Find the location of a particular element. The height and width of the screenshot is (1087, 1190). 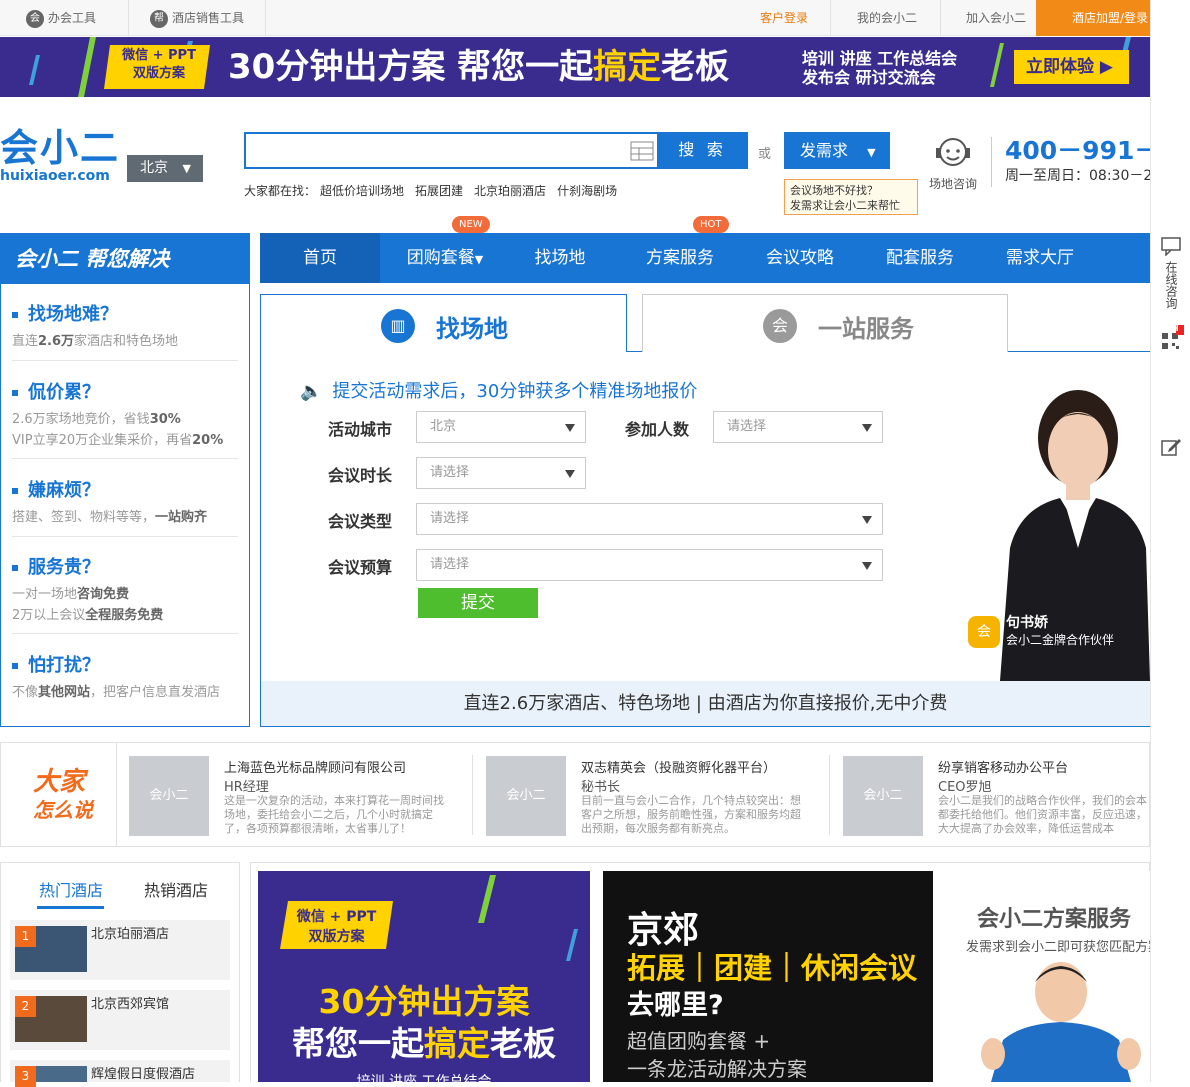

budget-label: 会议预算 is located at coordinates (360, 567).